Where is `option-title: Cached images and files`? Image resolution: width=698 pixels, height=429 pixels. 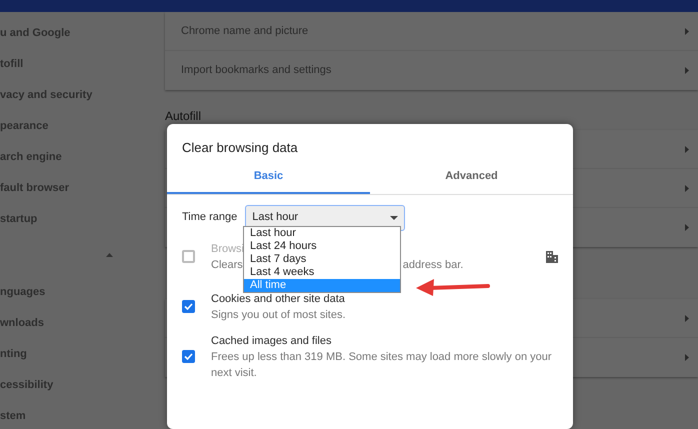 option-title: Cached images and files is located at coordinates (271, 341).